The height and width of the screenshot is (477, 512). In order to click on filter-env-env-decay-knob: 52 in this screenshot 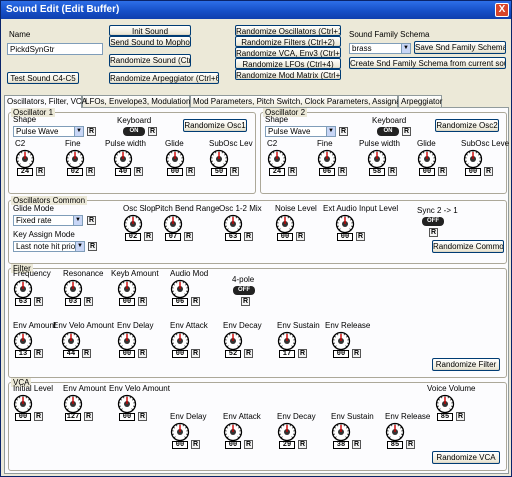, I will do `click(233, 345)`.